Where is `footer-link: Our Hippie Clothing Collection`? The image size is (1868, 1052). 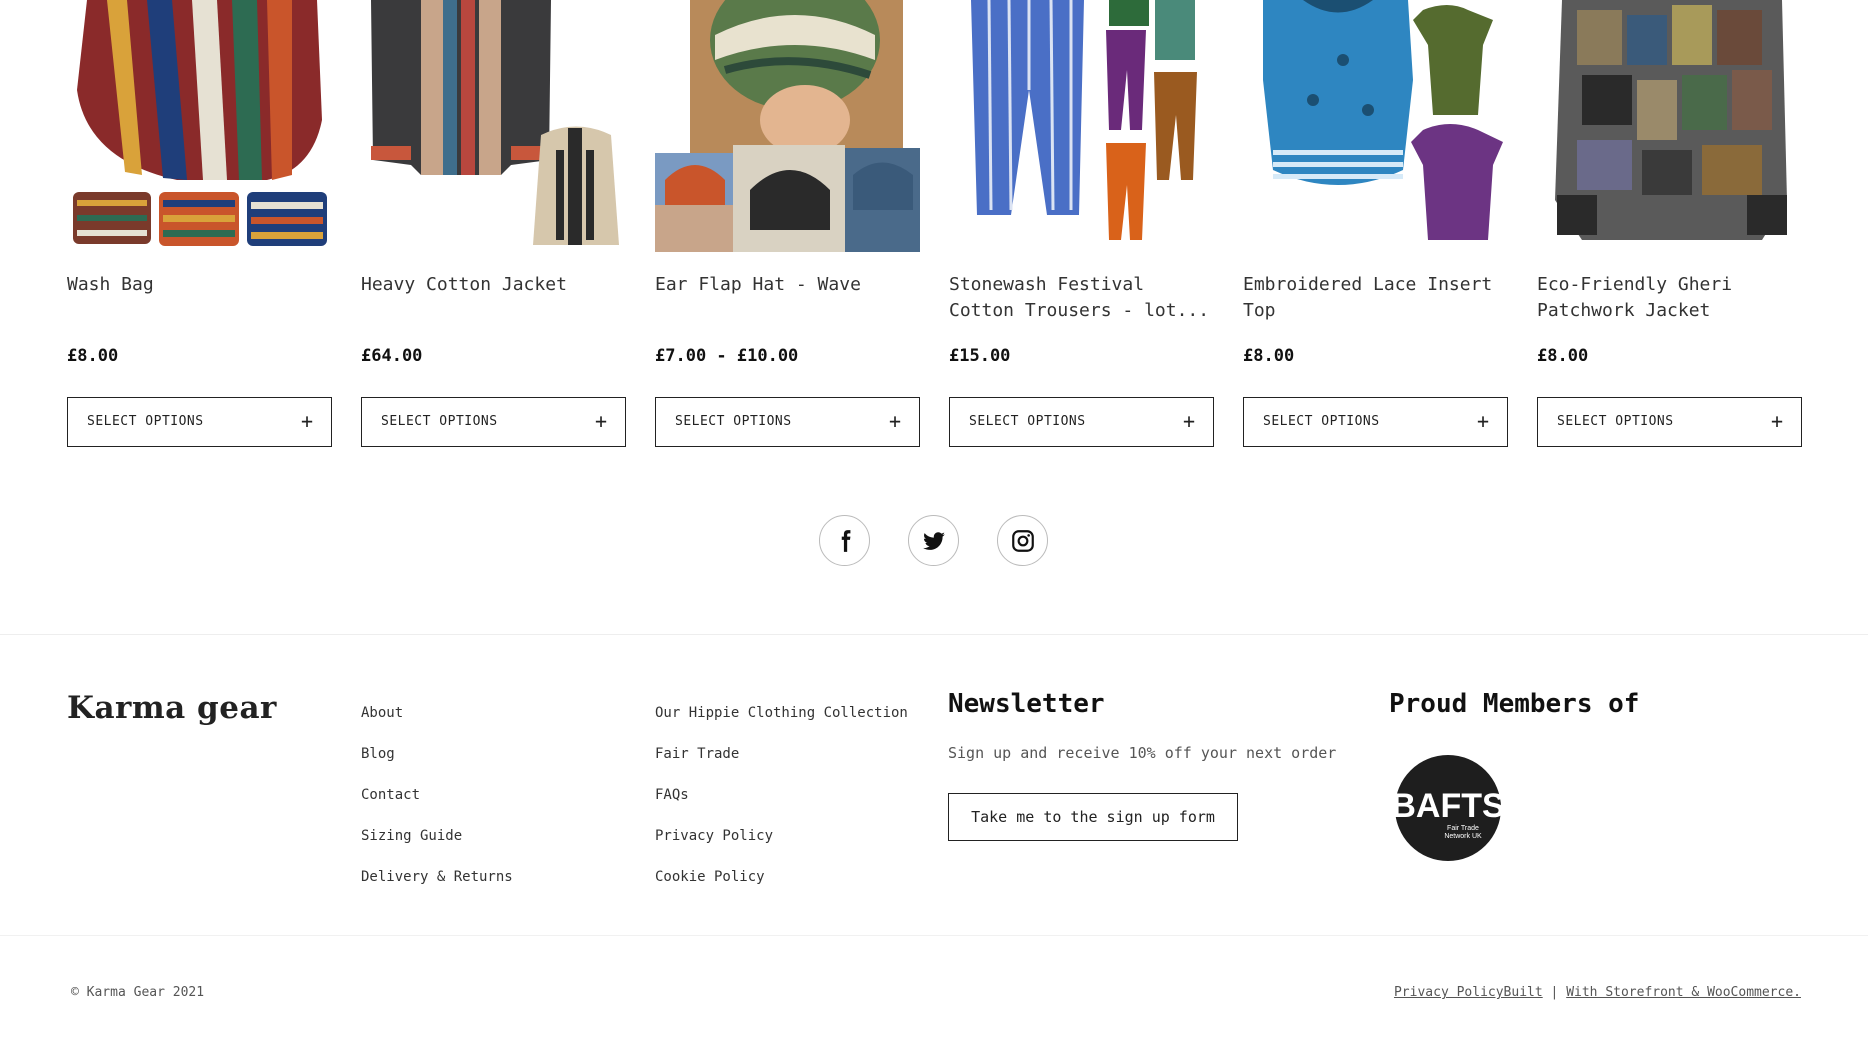 footer-link: Our Hippie Clothing Collection is located at coordinates (781, 713).